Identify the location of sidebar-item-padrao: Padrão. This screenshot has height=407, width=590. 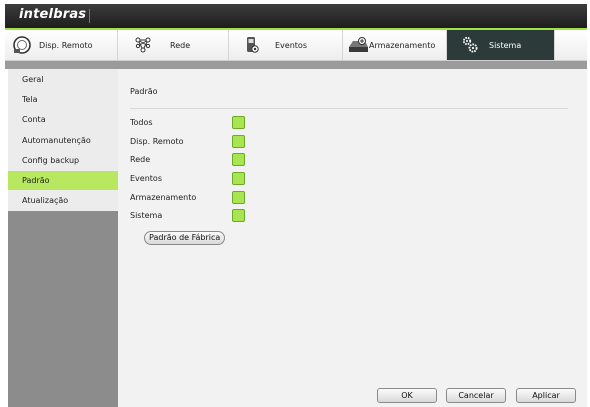
(63, 180).